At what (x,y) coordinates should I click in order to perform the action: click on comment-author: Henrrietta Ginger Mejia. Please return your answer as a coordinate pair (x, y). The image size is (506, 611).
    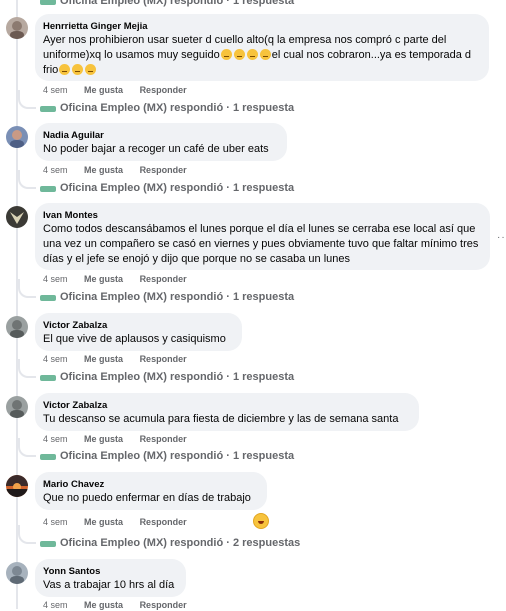
    Looking at the image, I should click on (262, 26).